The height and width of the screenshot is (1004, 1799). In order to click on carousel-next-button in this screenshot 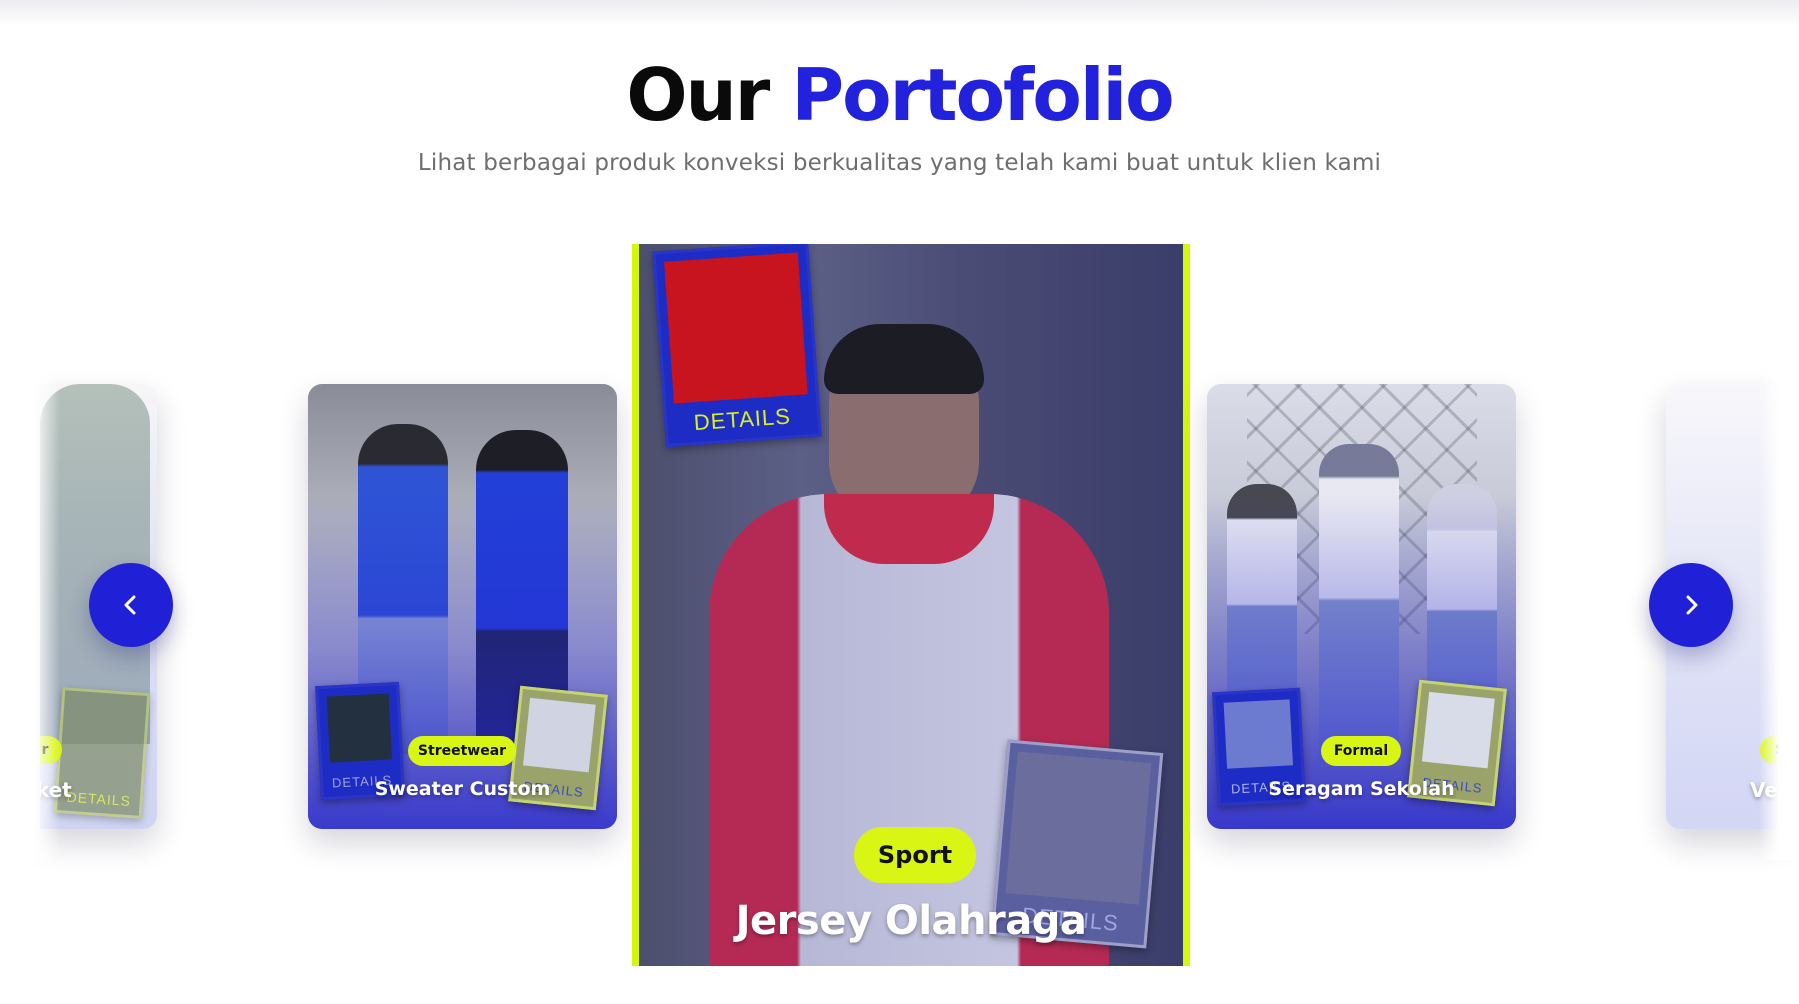, I will do `click(1691, 605)`.